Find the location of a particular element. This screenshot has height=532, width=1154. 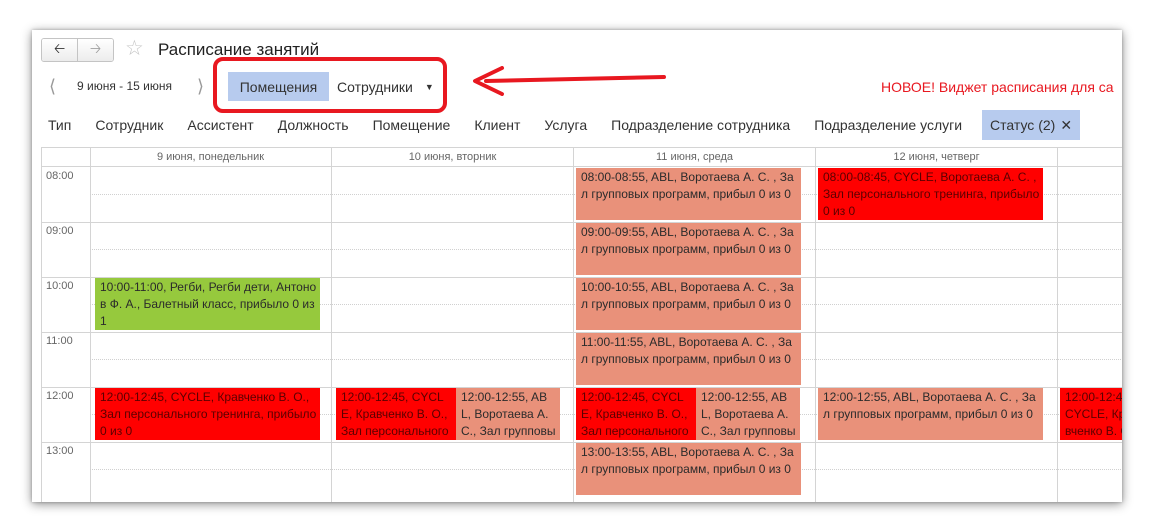

caret-down-icon: ▼ is located at coordinates (429, 86).